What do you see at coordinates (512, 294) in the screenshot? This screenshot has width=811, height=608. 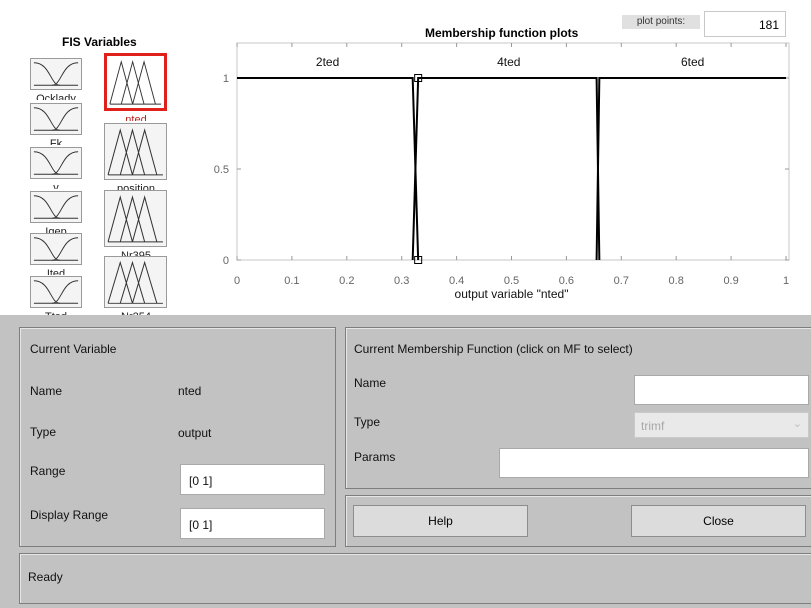 I see `x-axis-label: output variable "nted"` at bounding box center [512, 294].